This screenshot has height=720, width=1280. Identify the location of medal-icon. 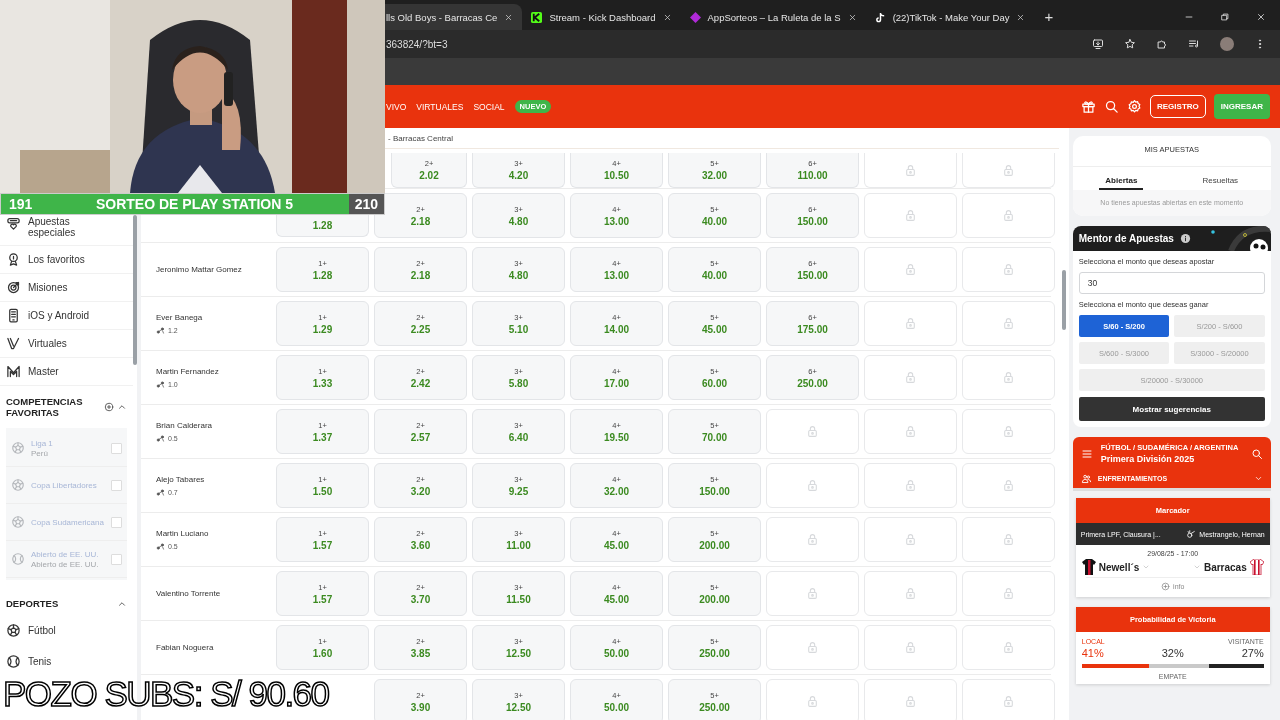
(13, 259).